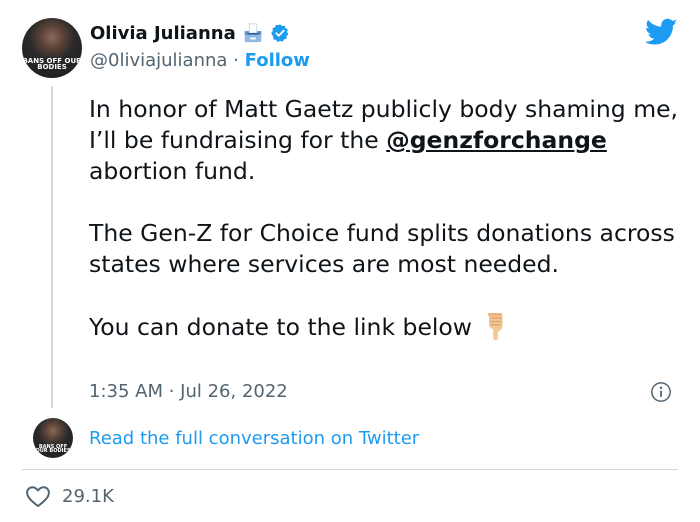 This screenshot has width=700, height=522. I want to click on reply-avatar: BANS OFF OUR BODIES, so click(53, 438).